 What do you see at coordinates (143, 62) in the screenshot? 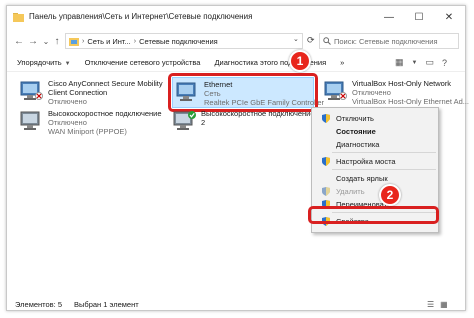
I see `disable-device-button: Отключение сетевого устройства` at bounding box center [143, 62].